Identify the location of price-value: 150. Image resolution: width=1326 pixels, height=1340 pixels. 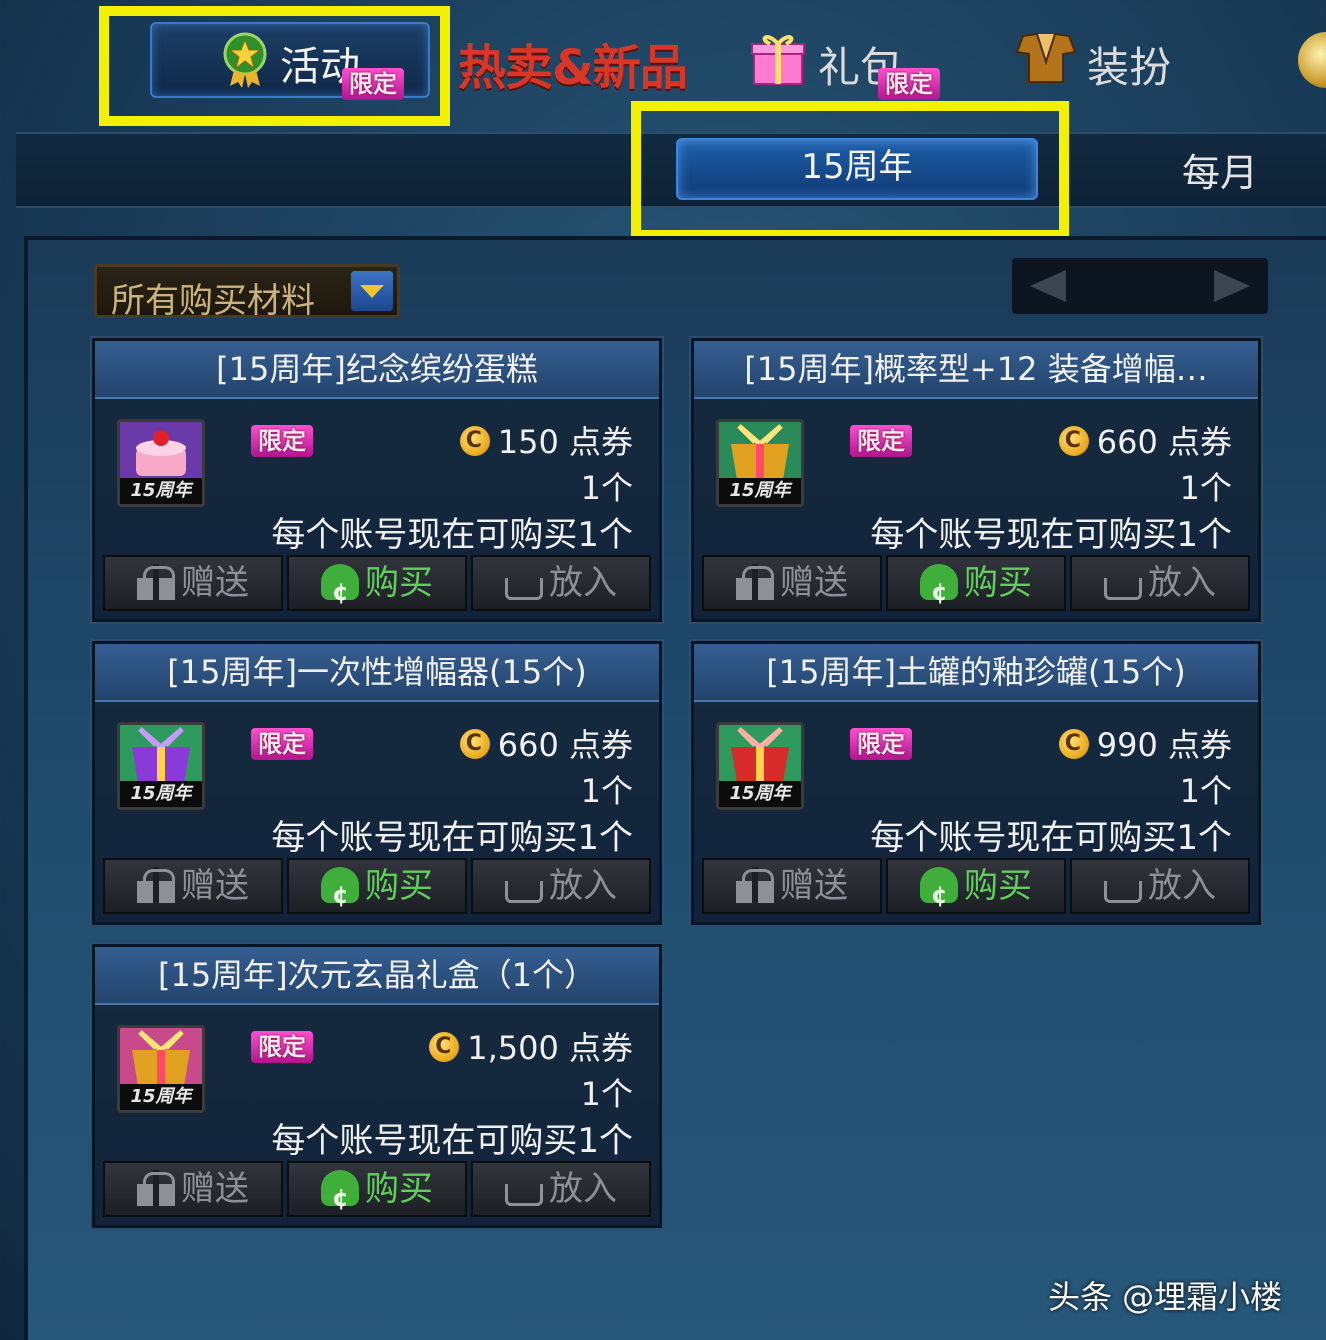
(528, 442).